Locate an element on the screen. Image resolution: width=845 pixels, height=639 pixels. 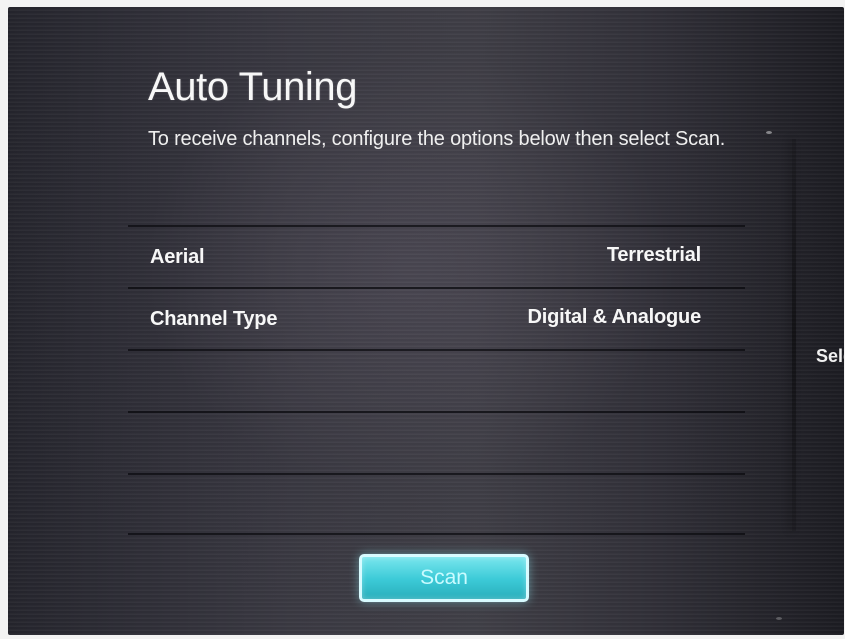
panel-right-edge is located at coordinates (794, 335).